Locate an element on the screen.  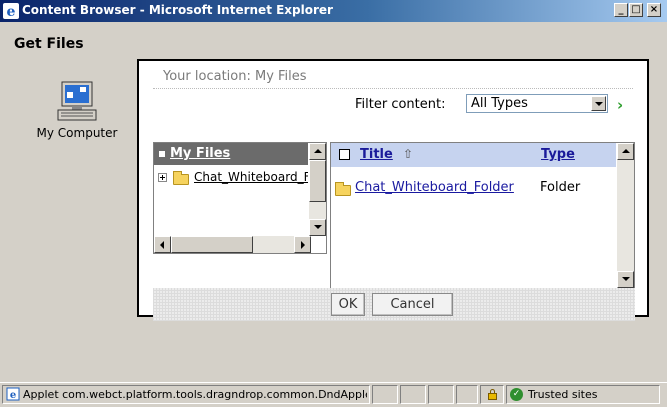
close-icon: × is located at coordinates (654, 9).